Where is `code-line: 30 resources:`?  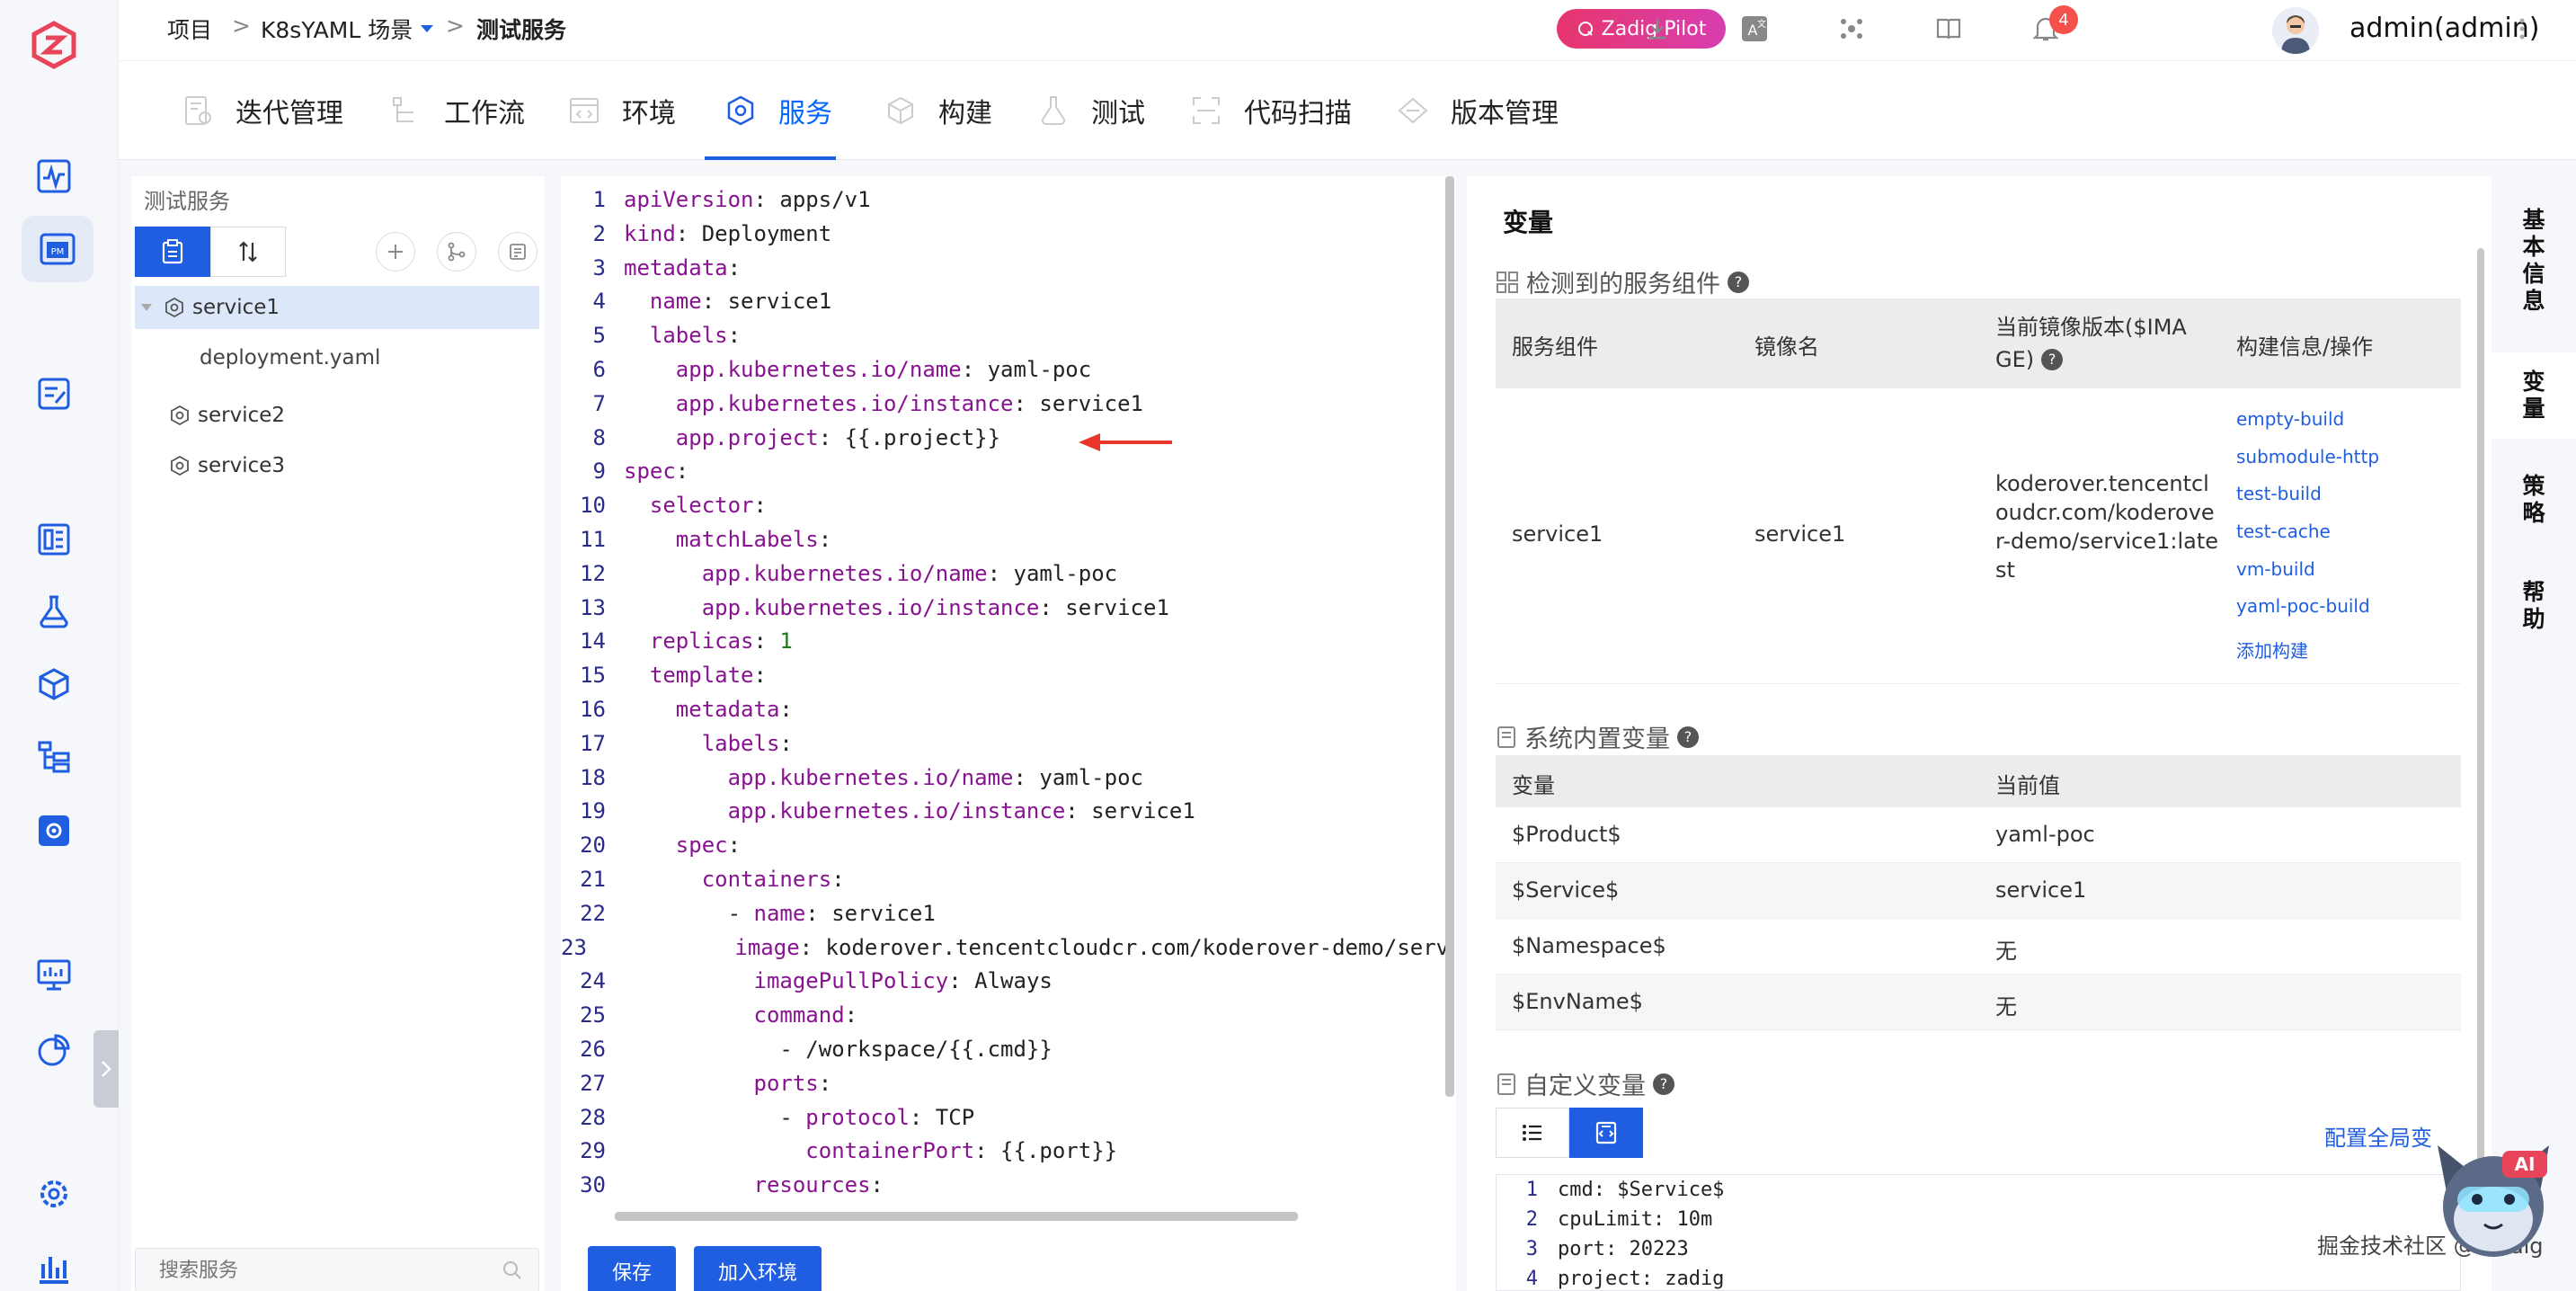 code-line: 30 resources: is located at coordinates (1005, 1186).